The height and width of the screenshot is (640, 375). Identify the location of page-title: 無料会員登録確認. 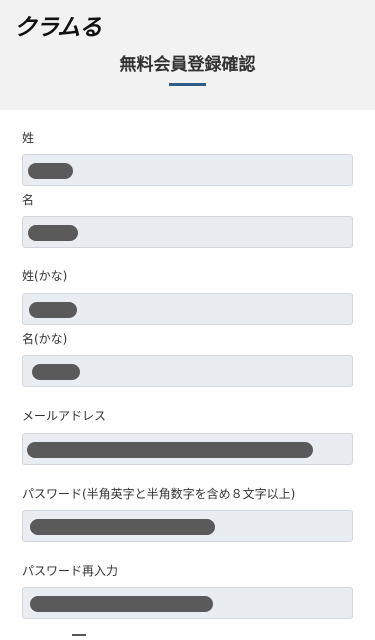
(187, 65).